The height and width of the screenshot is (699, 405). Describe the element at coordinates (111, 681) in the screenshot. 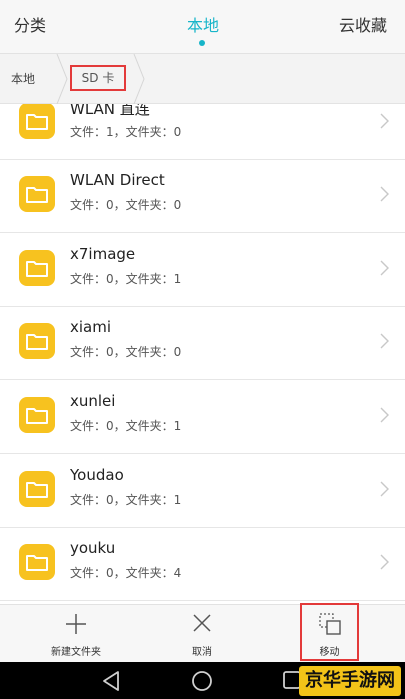

I see `back-icon` at that location.